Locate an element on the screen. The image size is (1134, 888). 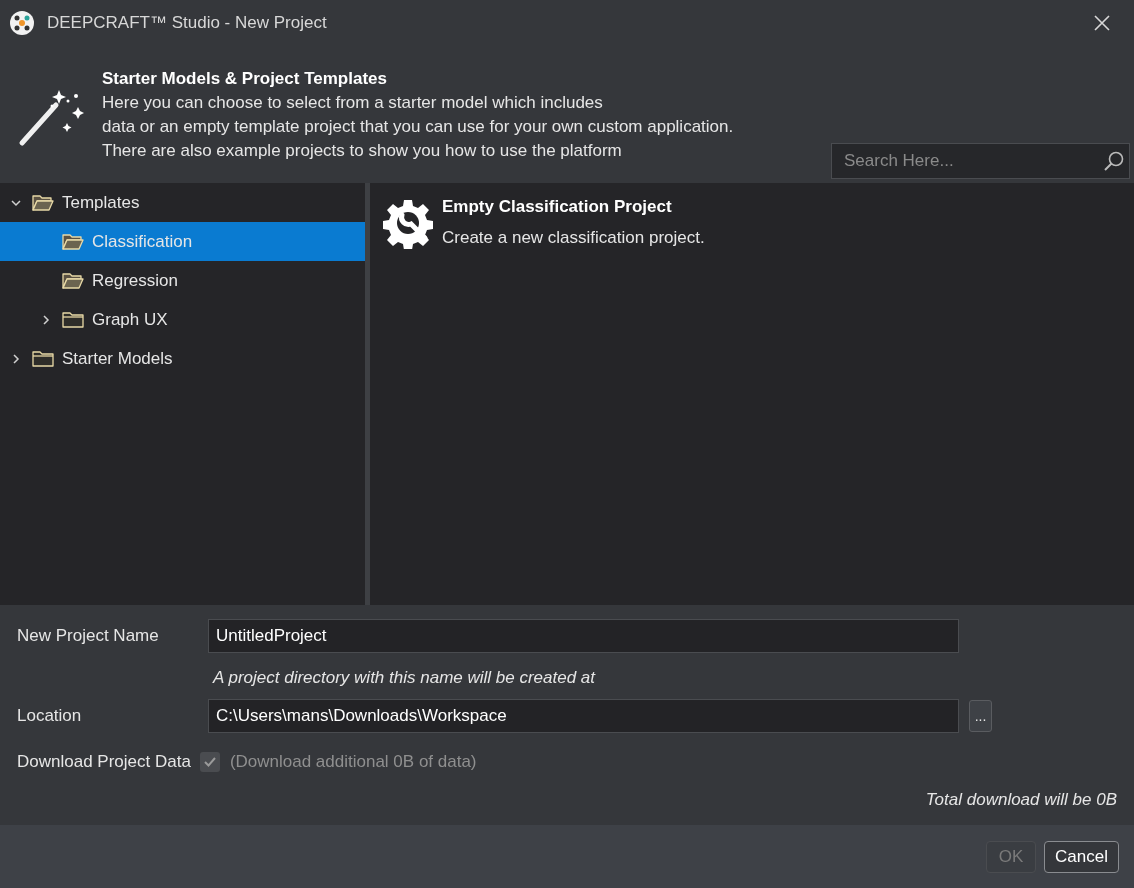
header-description: Here you can choose to select from a starter model which includes is located at coordinates (353, 103).